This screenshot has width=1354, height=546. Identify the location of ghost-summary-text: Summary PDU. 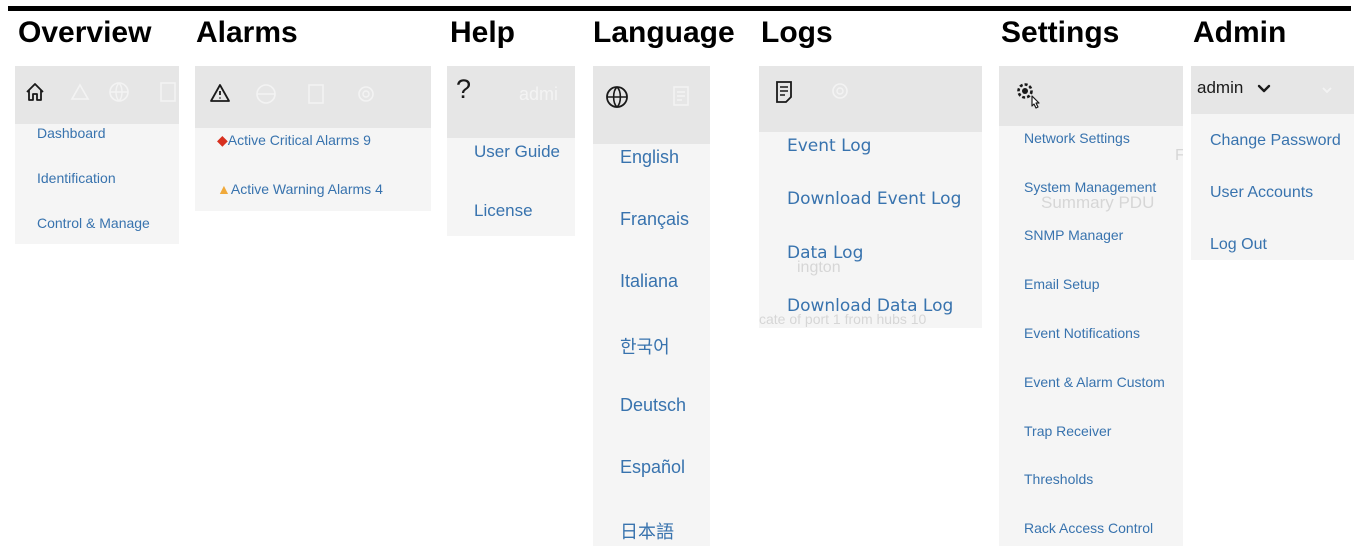
(1098, 202).